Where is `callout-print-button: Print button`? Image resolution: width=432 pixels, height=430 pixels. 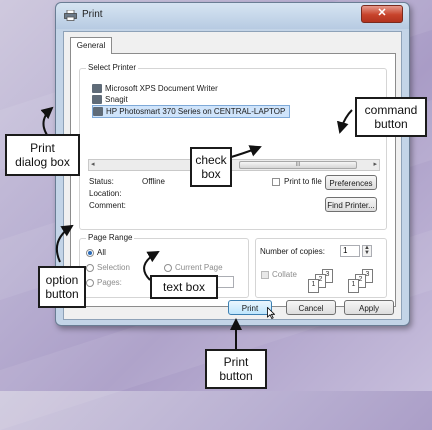 callout-print-button: Print button is located at coordinates (236, 369).